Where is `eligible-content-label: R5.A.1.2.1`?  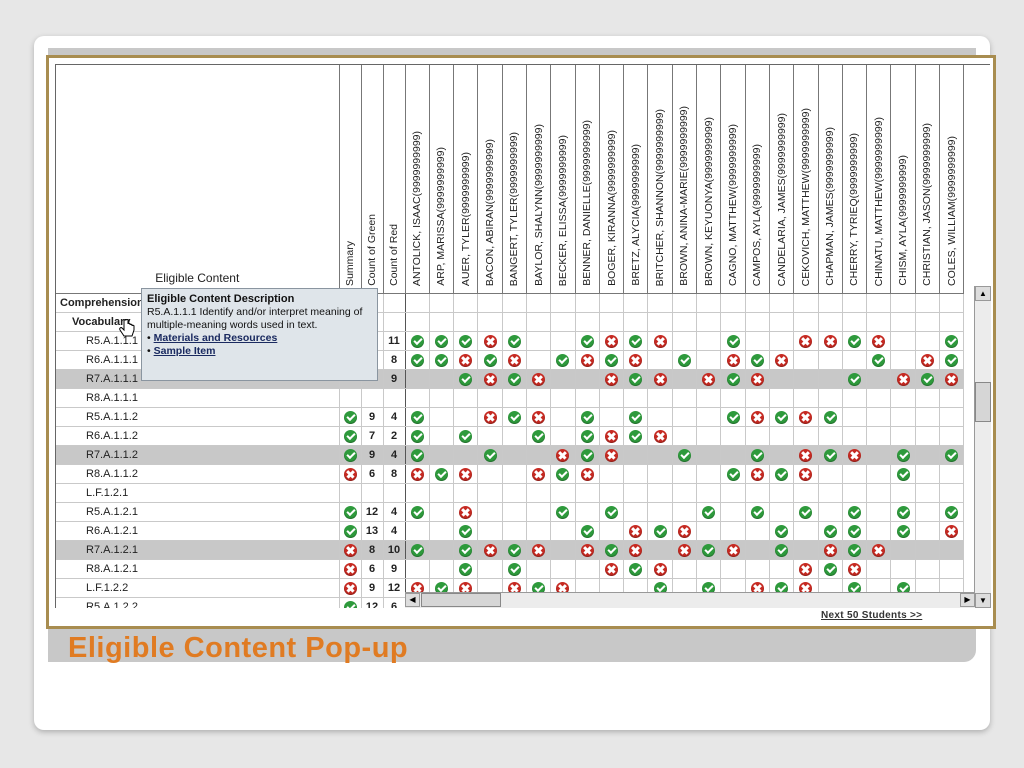
eligible-content-label: R5.A.1.2.1 is located at coordinates (198, 512).